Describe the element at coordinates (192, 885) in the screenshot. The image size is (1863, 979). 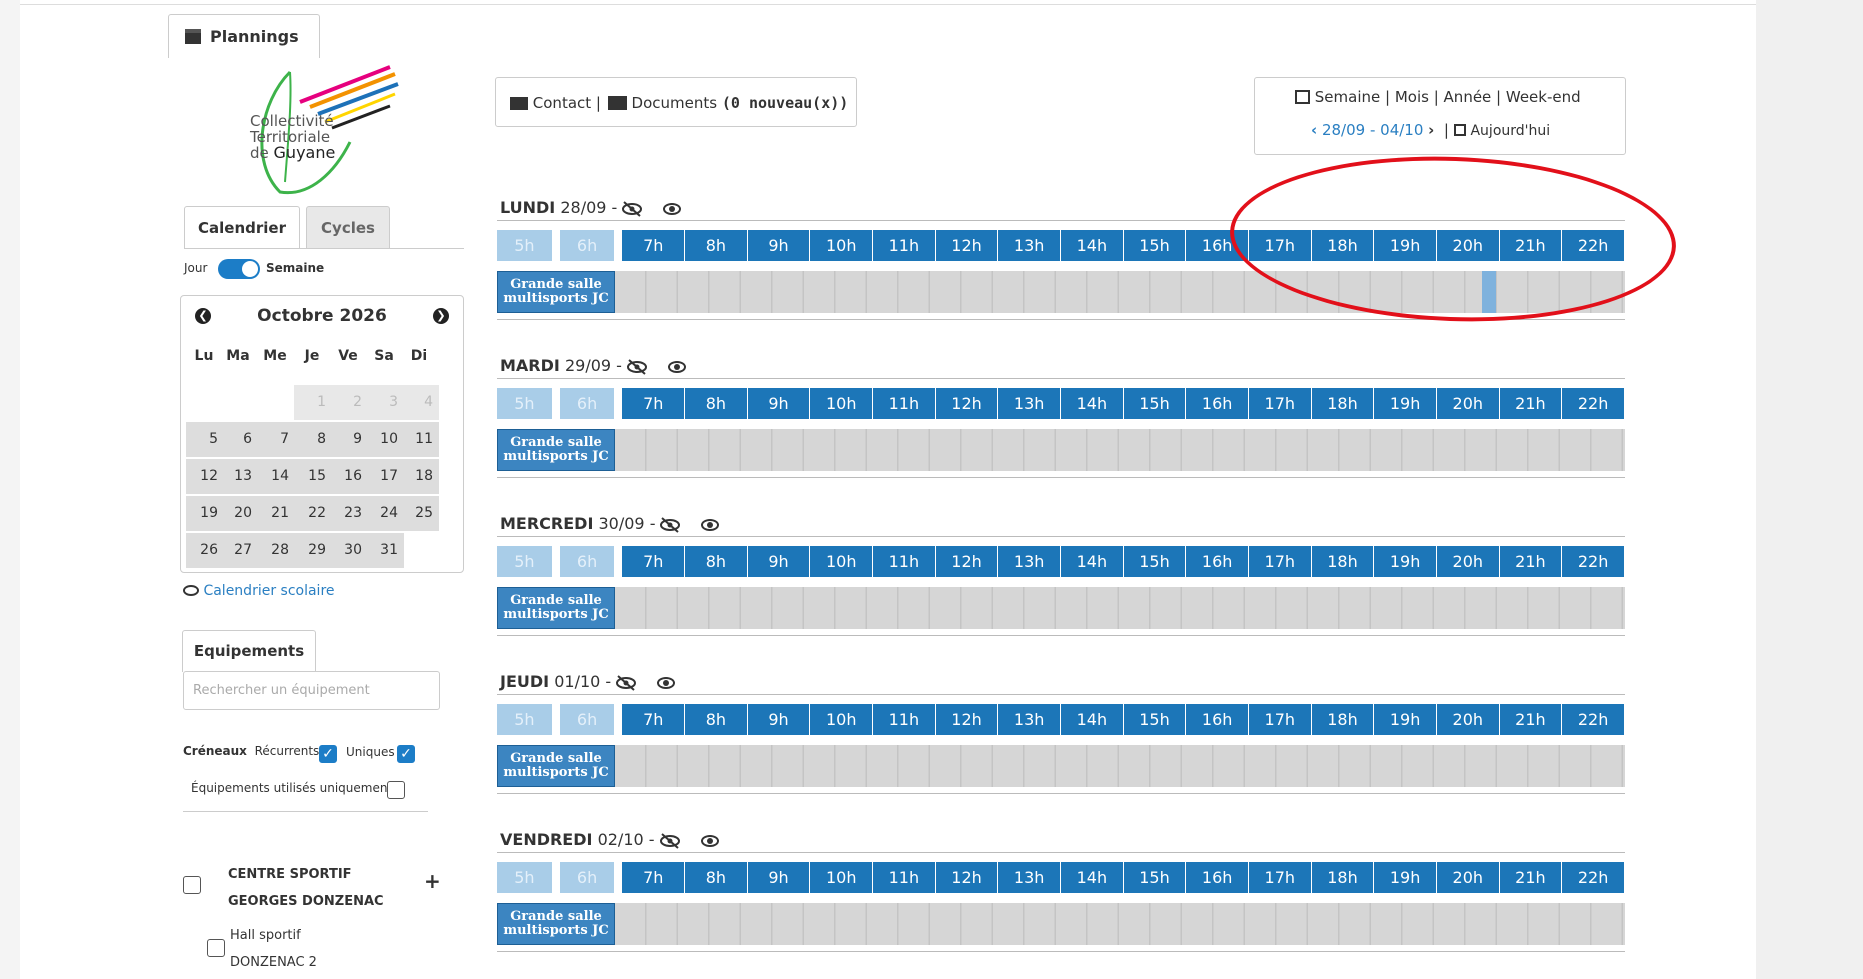
I see `center-checkbox` at that location.